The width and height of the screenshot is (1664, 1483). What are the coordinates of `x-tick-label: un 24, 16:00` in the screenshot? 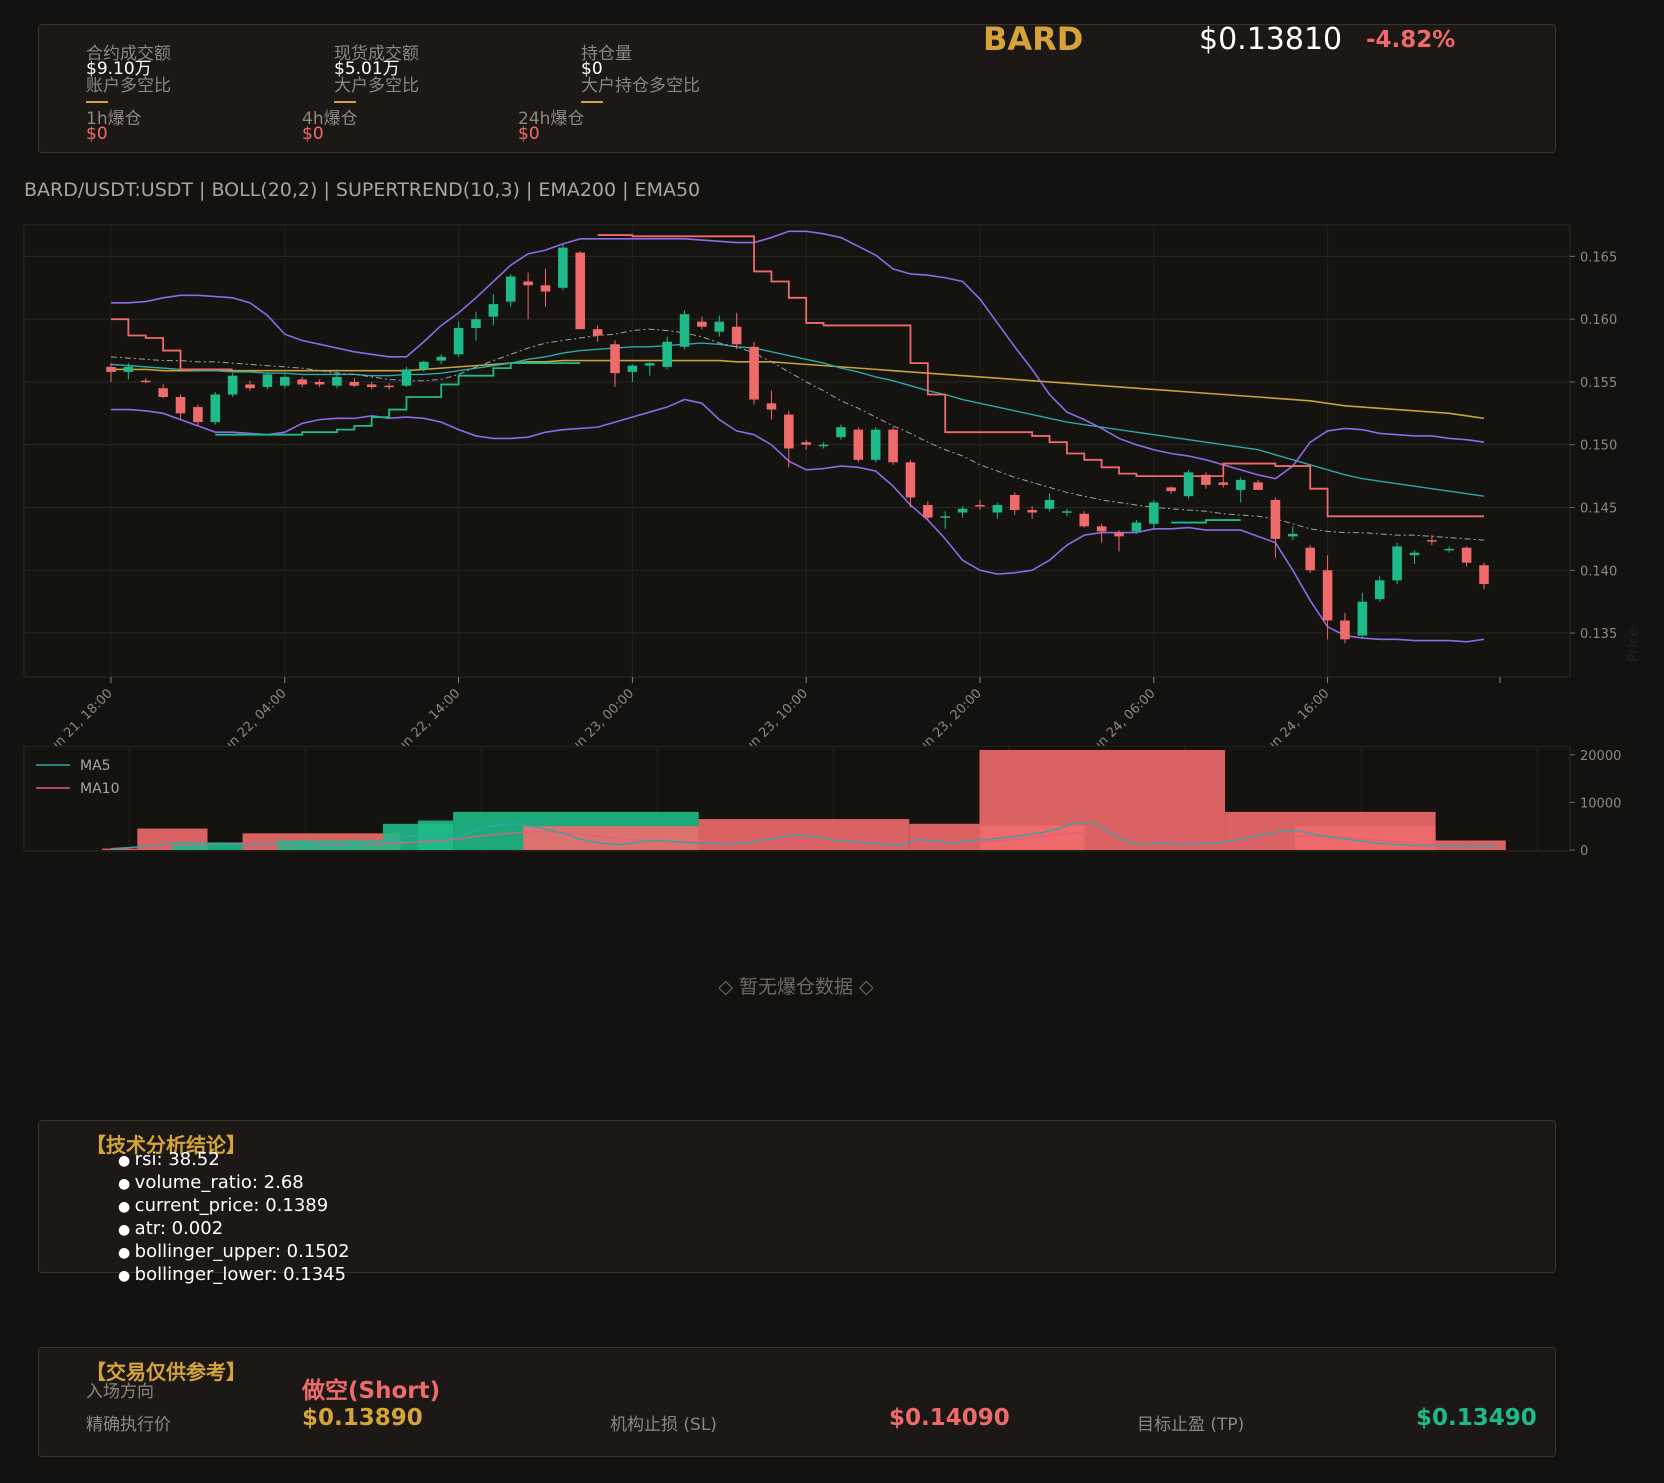 It's located at (1297, 718).